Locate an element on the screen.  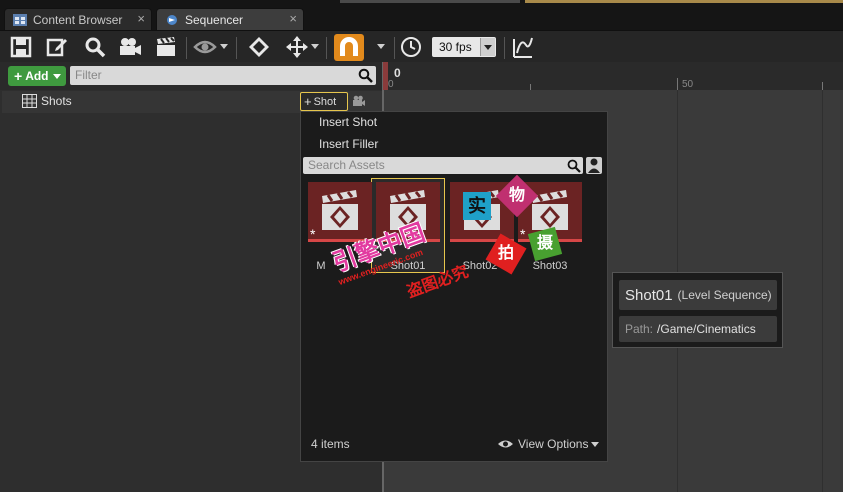
sequencer-icon is located at coordinates (172, 19).